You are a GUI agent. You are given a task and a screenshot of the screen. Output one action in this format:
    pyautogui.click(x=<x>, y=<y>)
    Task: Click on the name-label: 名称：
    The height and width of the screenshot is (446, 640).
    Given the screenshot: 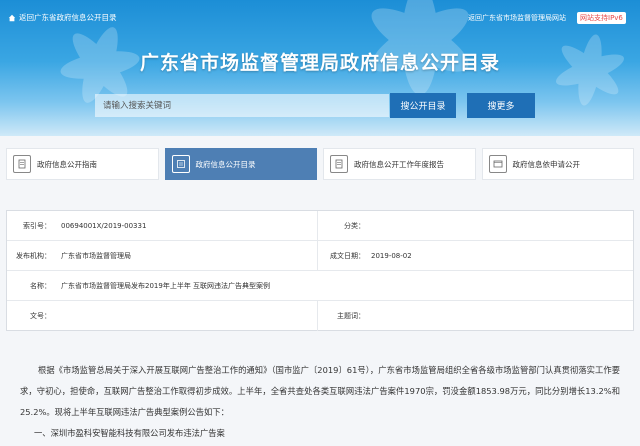 What is the action you would take?
    pyautogui.click(x=40, y=286)
    